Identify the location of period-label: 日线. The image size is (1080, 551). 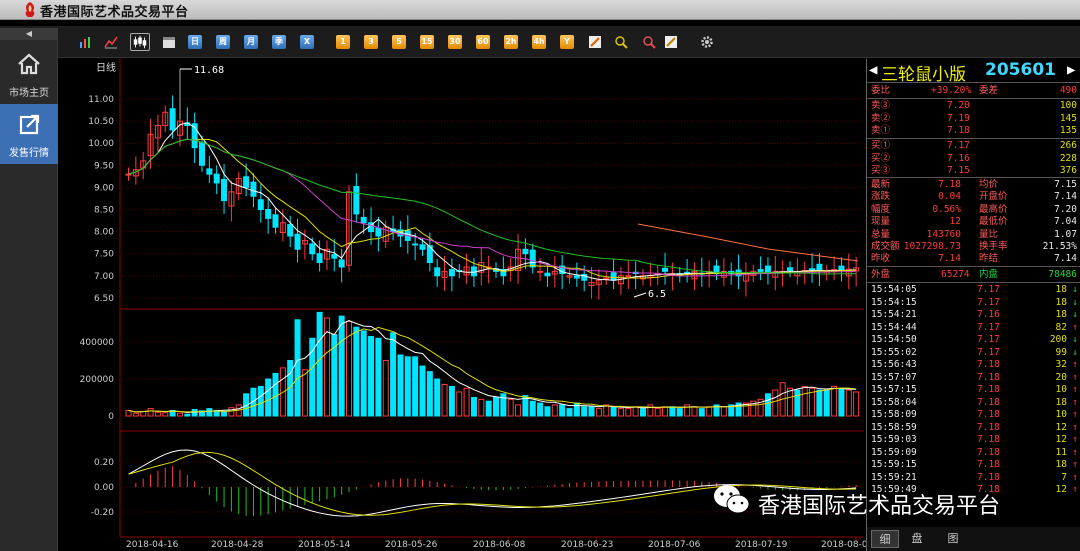
(106, 68).